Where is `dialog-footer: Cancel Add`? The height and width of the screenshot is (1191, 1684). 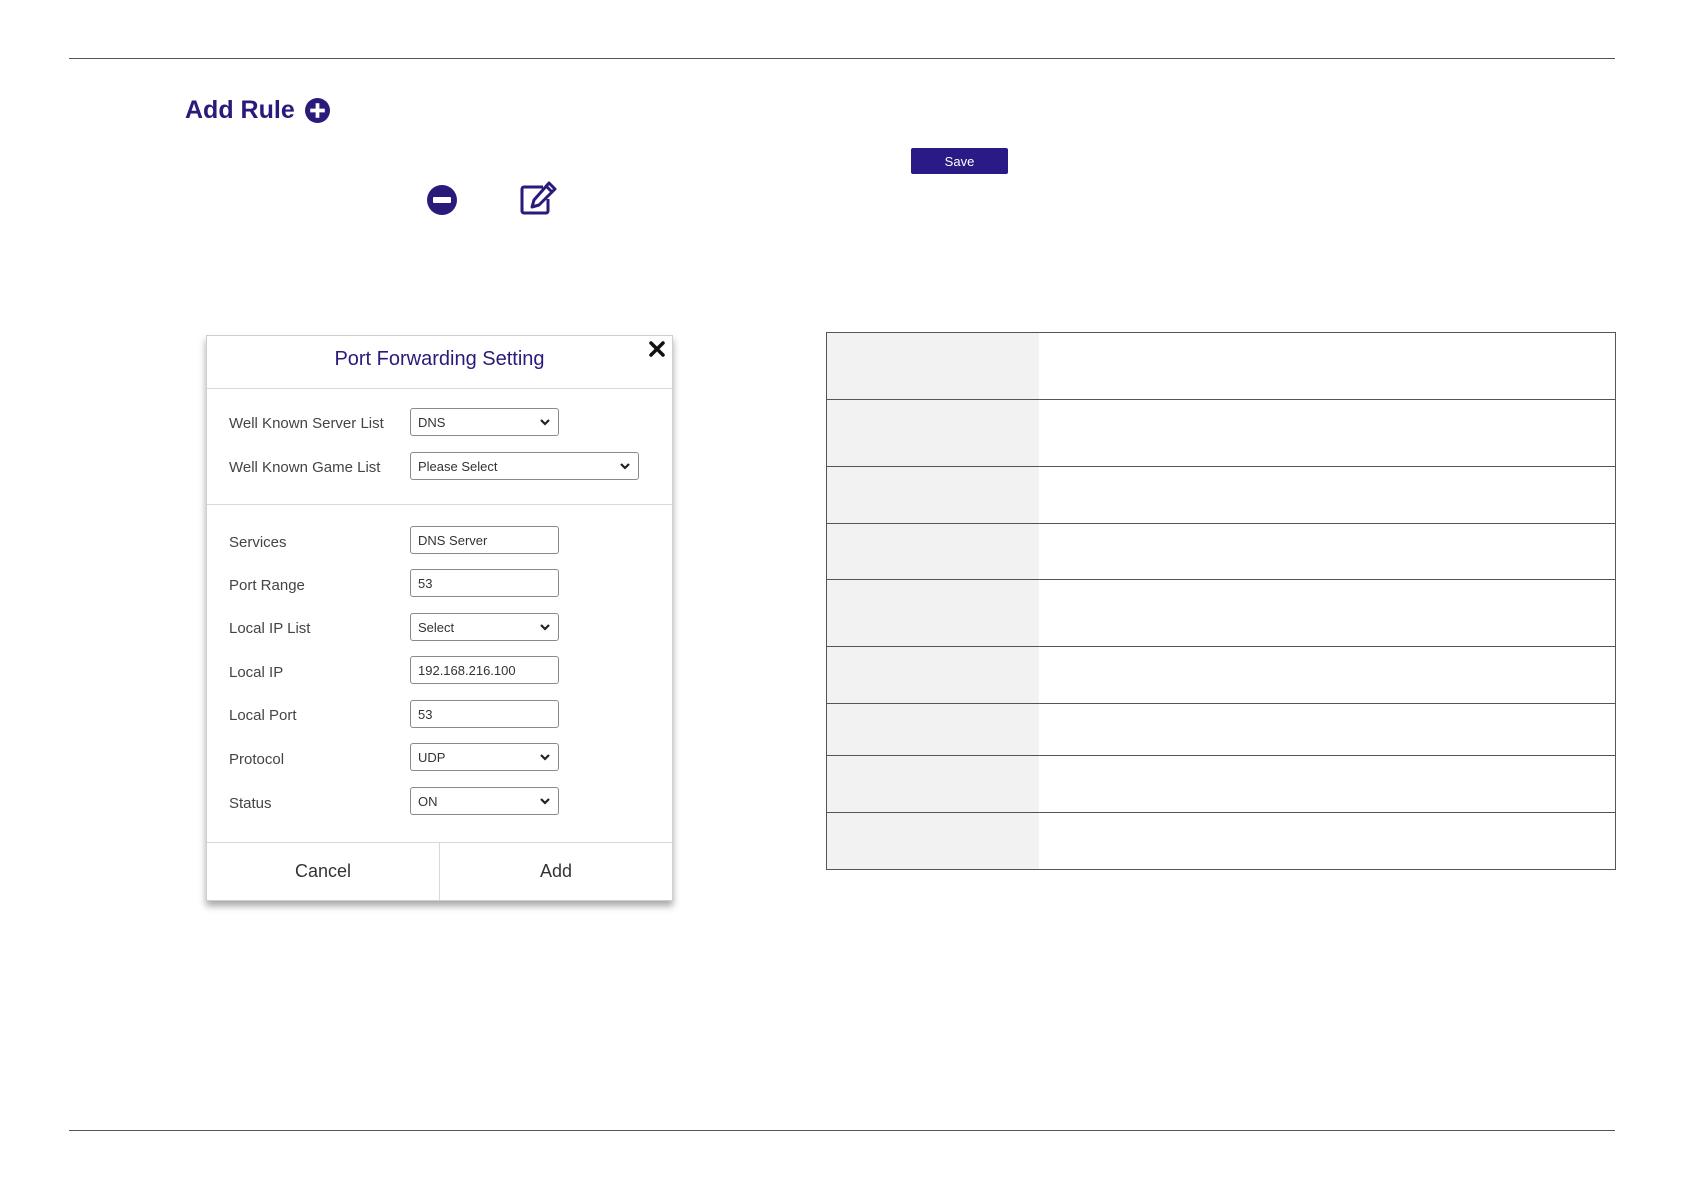 dialog-footer: Cancel Add is located at coordinates (439, 871).